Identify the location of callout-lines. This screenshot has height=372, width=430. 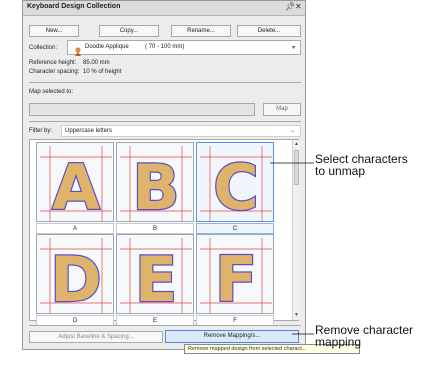
(292, 248).